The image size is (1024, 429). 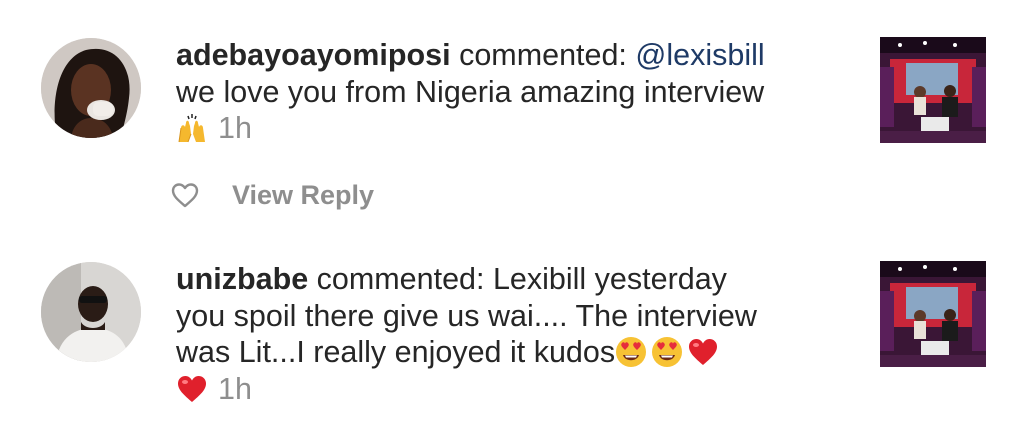 I want to click on username: adebayoayomiposi, so click(x=313, y=55).